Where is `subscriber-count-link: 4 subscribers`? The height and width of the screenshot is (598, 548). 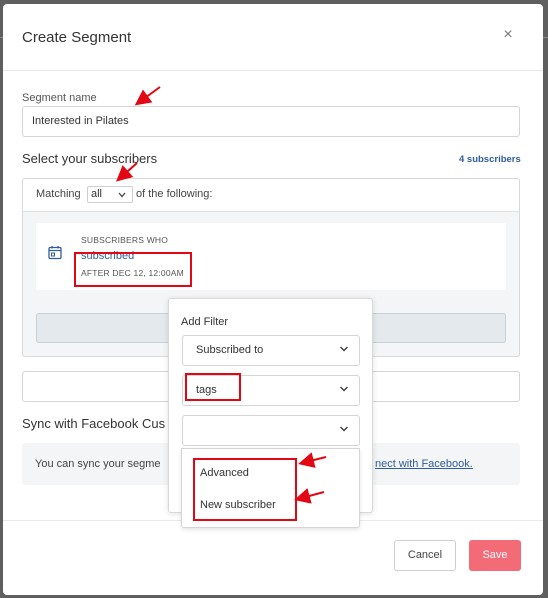
subscriber-count-link: 4 subscribers is located at coordinates (490, 159).